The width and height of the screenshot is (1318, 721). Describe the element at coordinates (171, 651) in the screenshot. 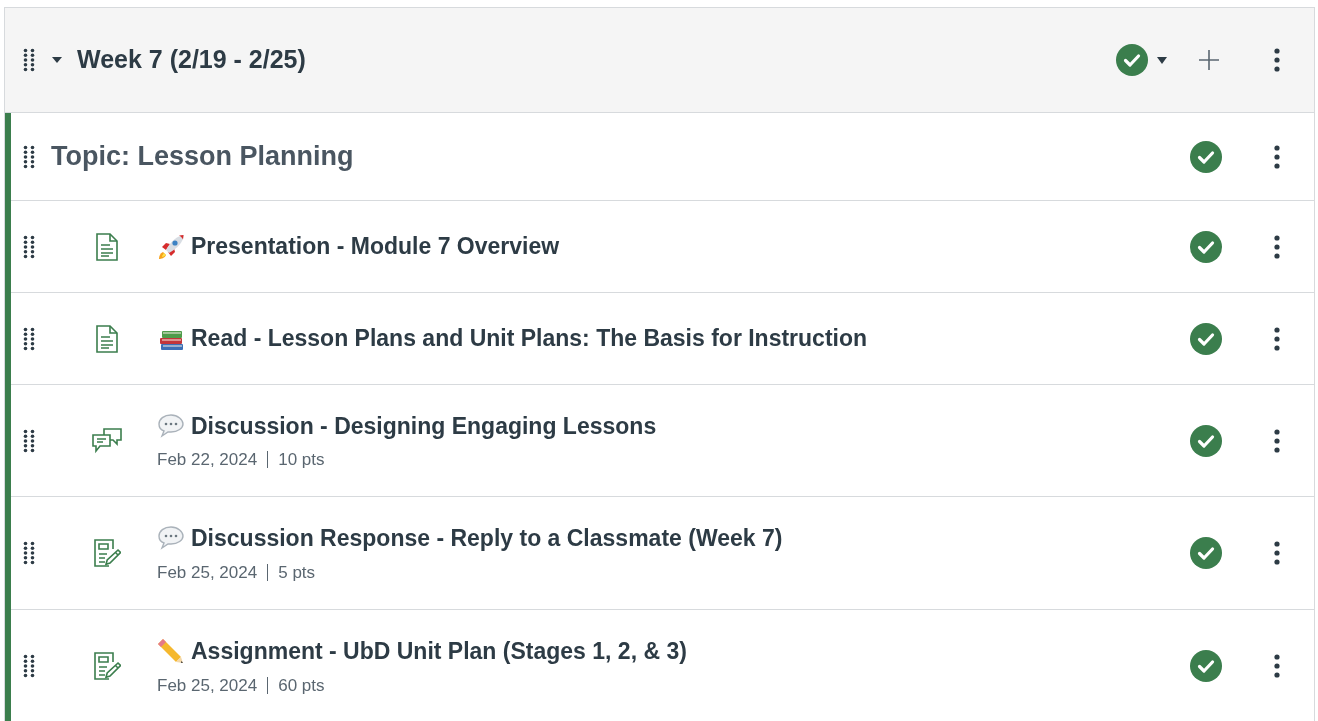

I see `pencil-icon` at that location.